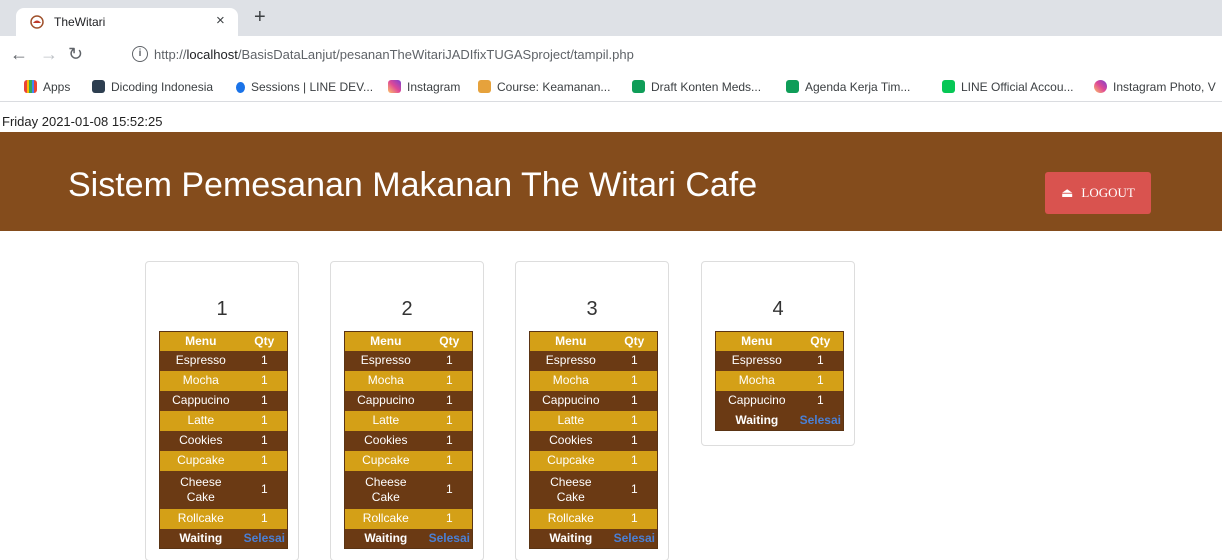 The height and width of the screenshot is (560, 1222). What do you see at coordinates (778, 309) in the screenshot?
I see `order-number: 4` at bounding box center [778, 309].